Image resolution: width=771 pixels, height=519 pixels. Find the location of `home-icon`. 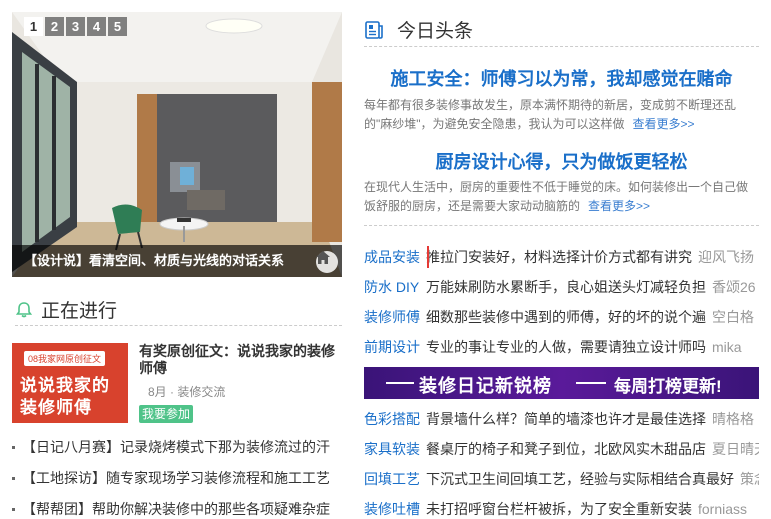

home-icon is located at coordinates (323, 257).